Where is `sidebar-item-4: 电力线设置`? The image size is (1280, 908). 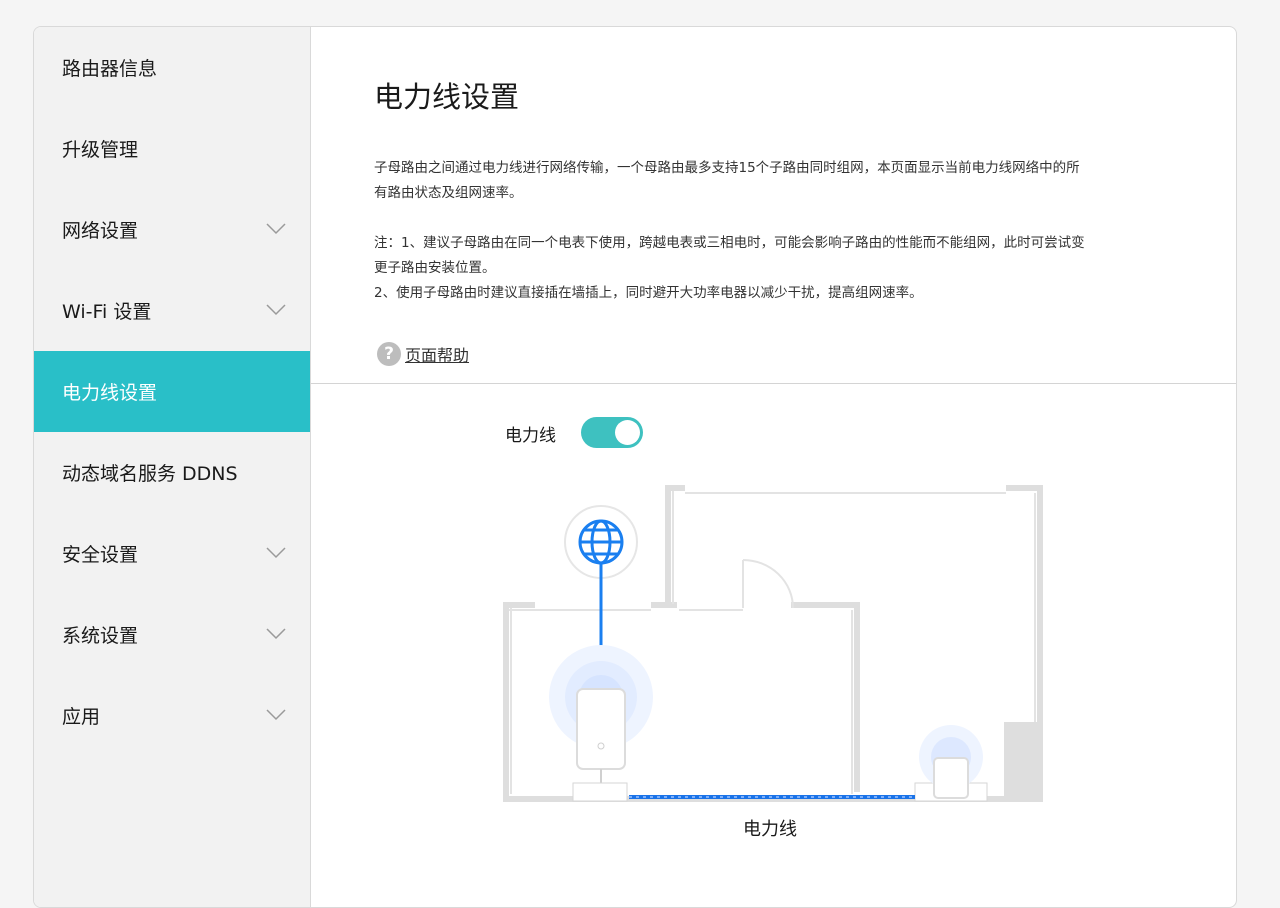
sidebar-item-4: 电力线设置 is located at coordinates (172, 391).